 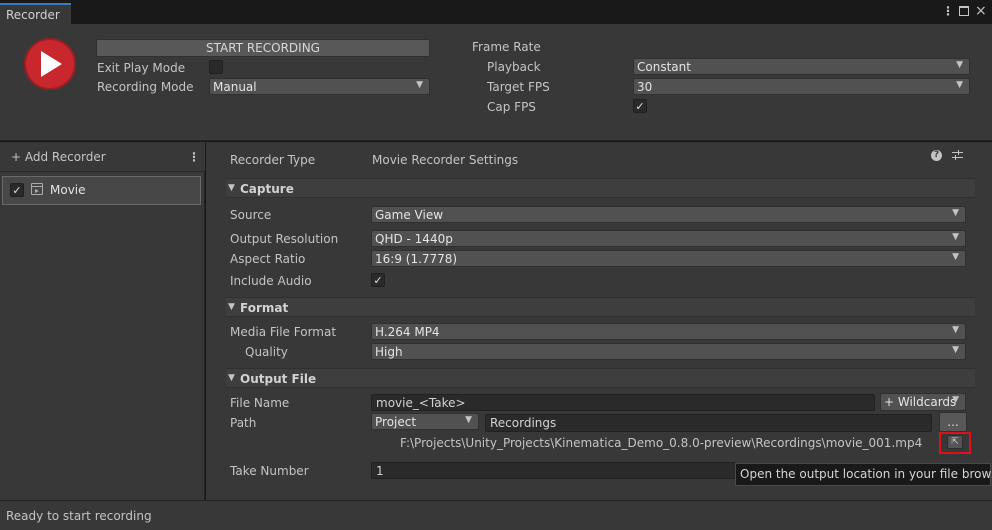 I want to click on frame-rate-label: Frame Rate, so click(x=506, y=47).